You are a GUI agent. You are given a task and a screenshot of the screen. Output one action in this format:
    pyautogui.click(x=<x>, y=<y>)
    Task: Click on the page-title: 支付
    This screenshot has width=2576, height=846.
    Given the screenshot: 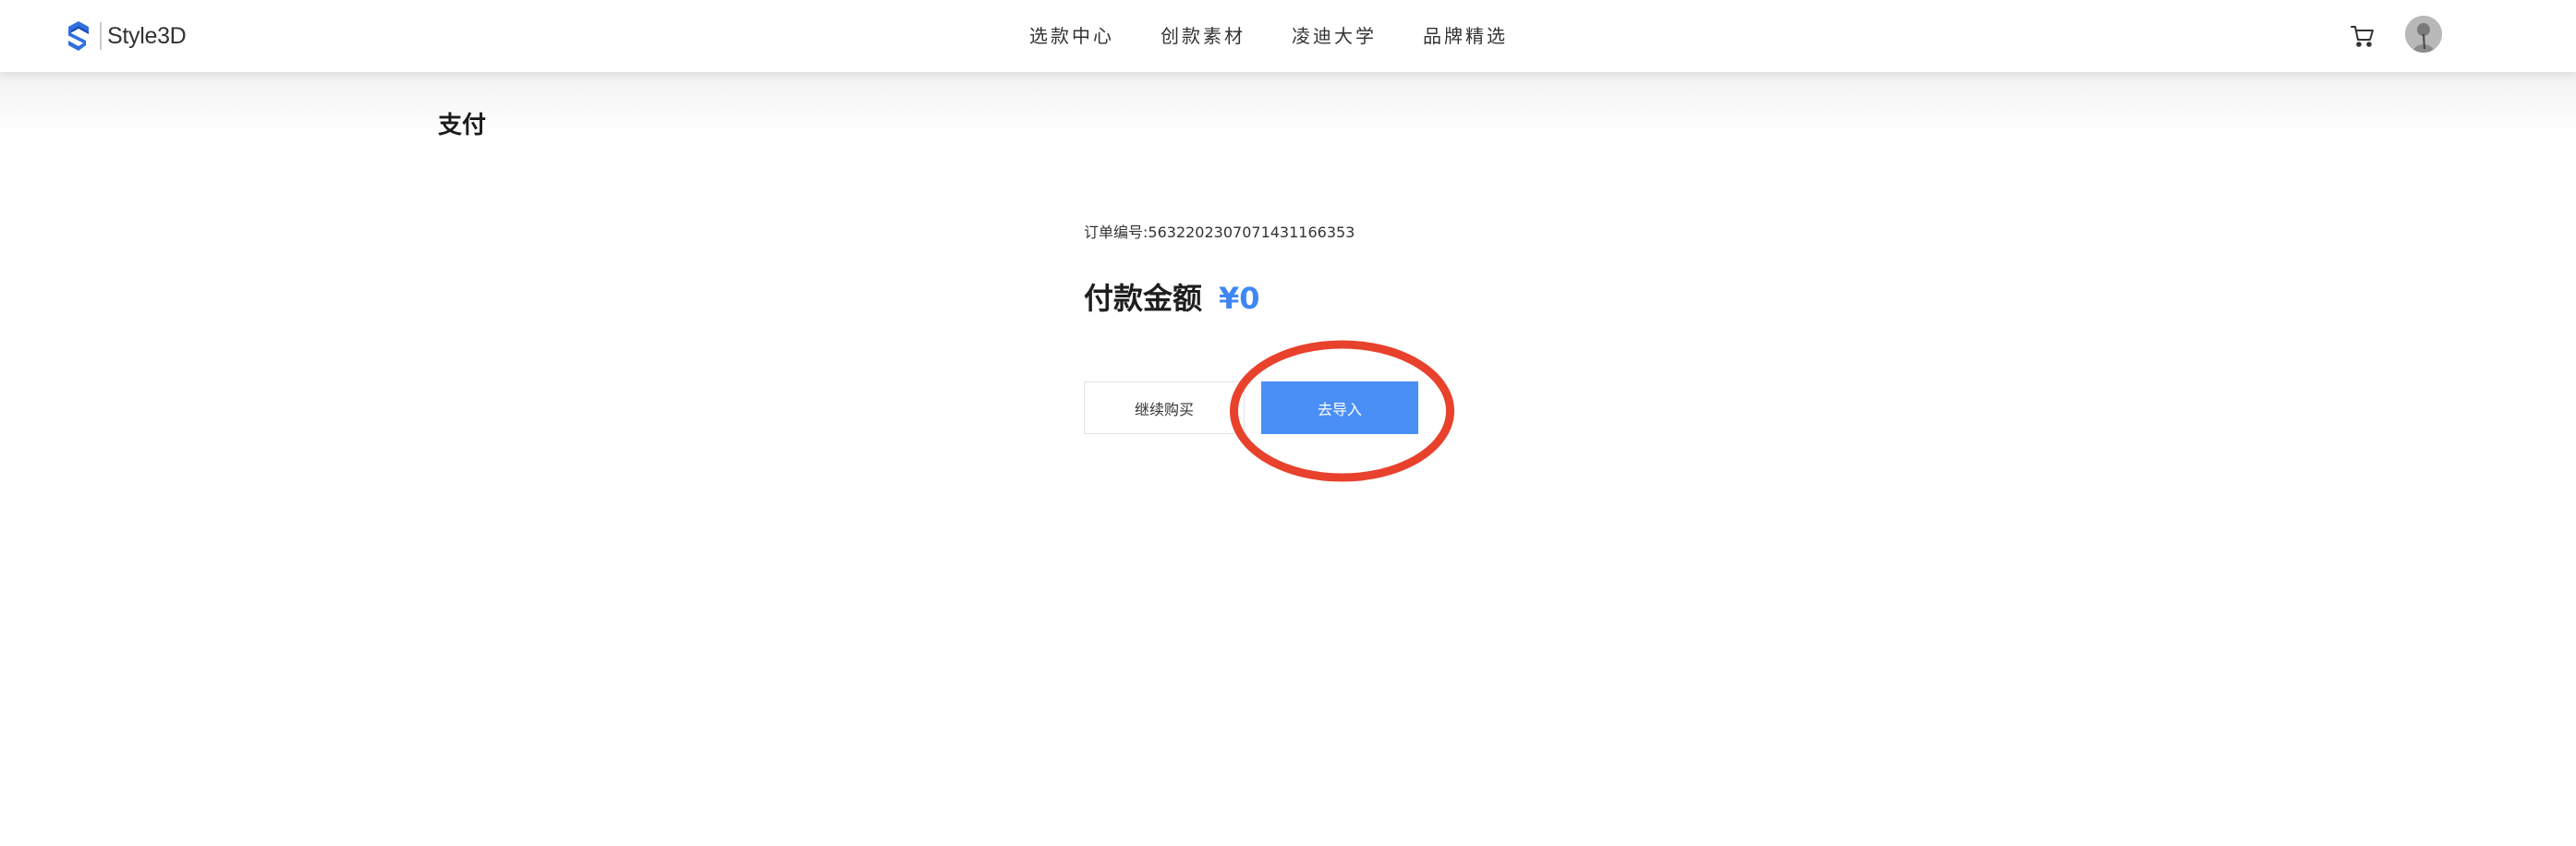 What is the action you would take?
    pyautogui.click(x=462, y=125)
    